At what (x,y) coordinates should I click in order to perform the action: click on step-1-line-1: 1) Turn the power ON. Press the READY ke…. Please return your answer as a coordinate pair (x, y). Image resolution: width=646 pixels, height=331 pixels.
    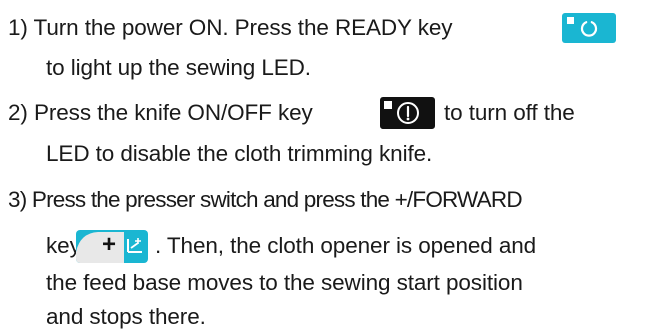
    Looking at the image, I should click on (230, 27).